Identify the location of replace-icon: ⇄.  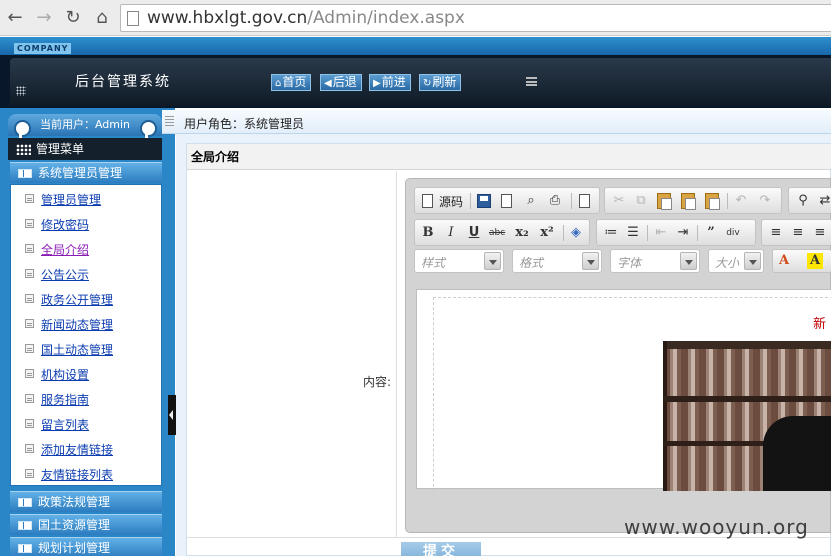
(824, 201).